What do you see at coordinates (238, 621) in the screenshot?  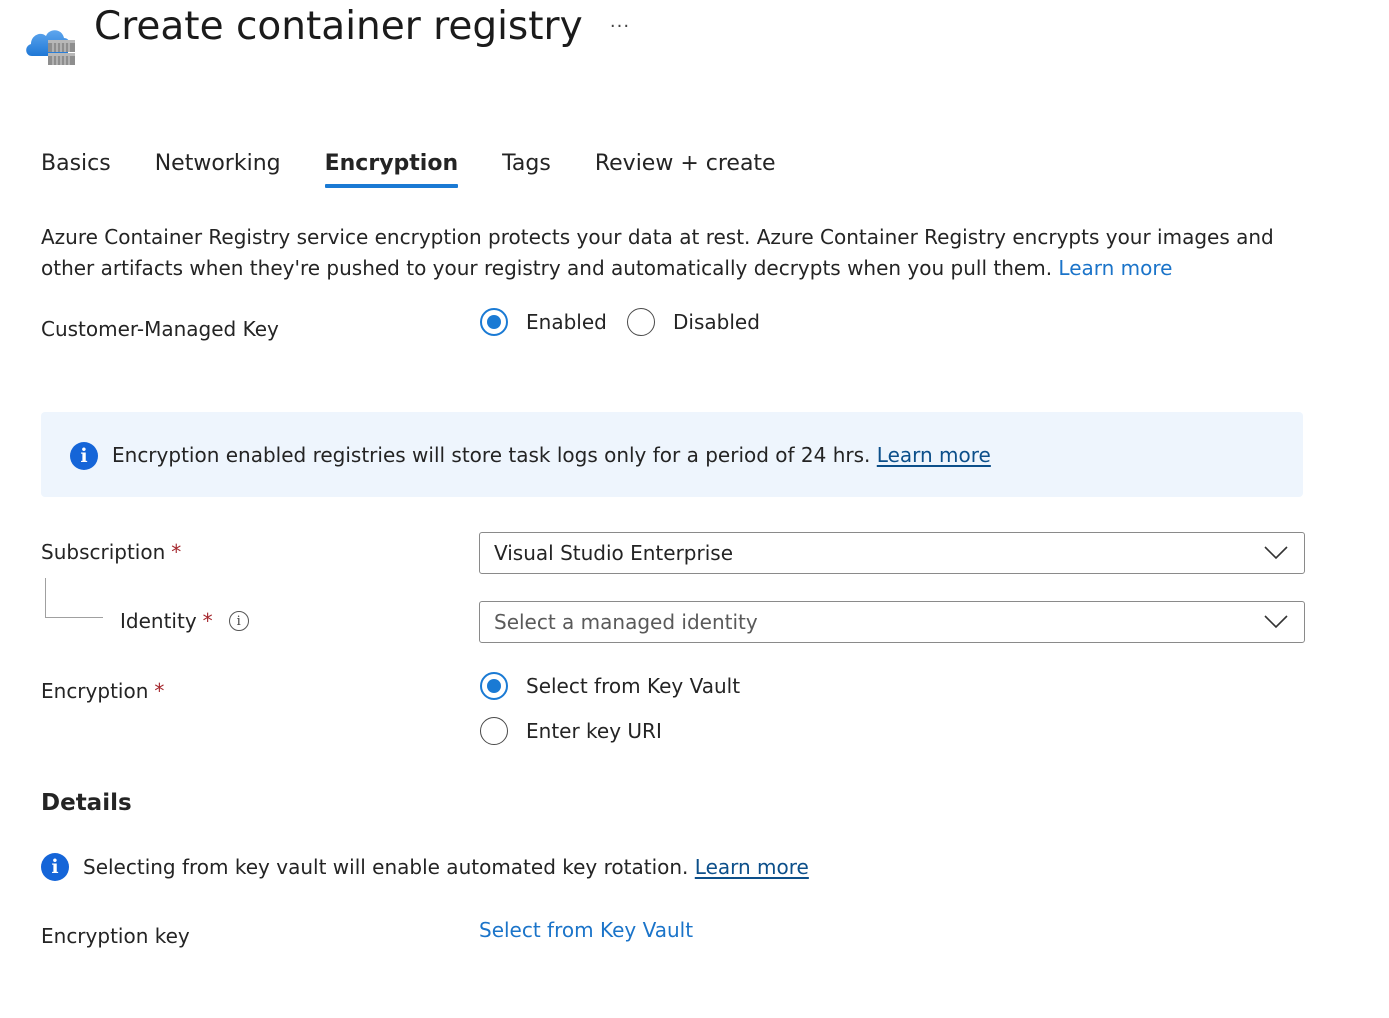 I see `identity-info-icon: i` at bounding box center [238, 621].